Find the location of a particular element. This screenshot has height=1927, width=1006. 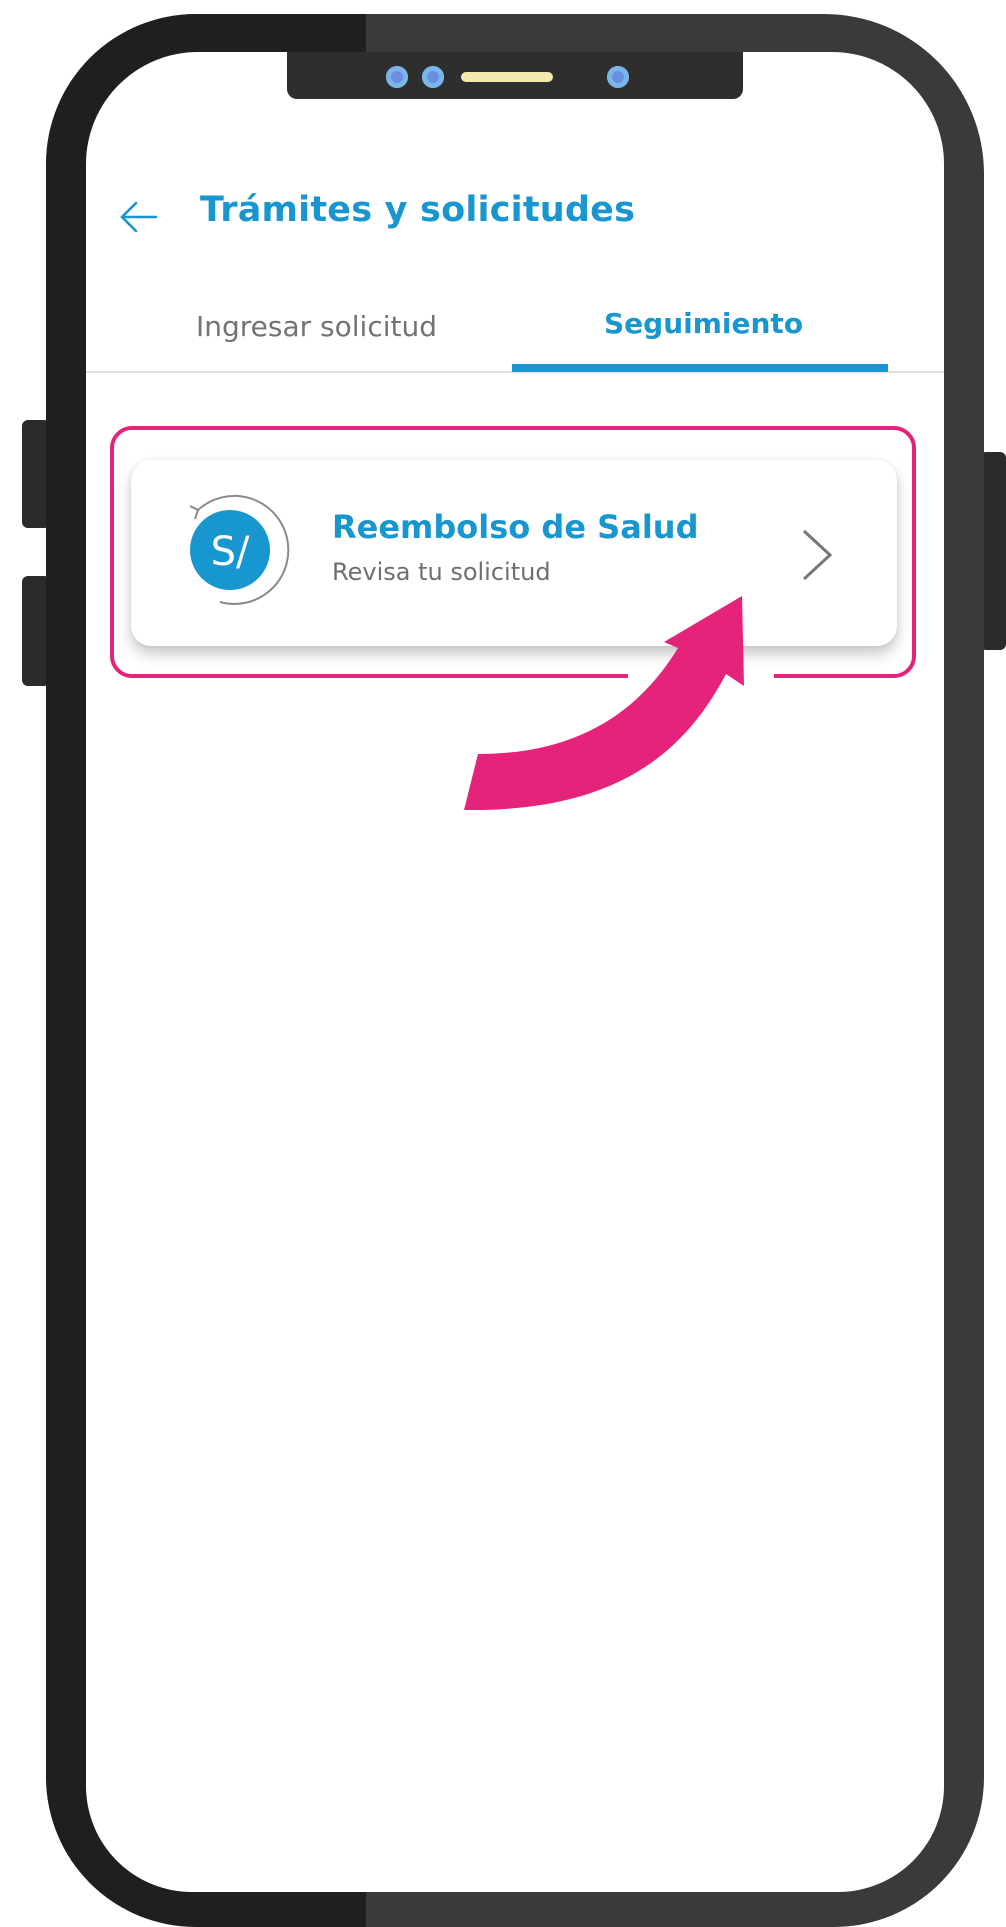

proximity-sensor-icon is located at coordinates (618, 77).